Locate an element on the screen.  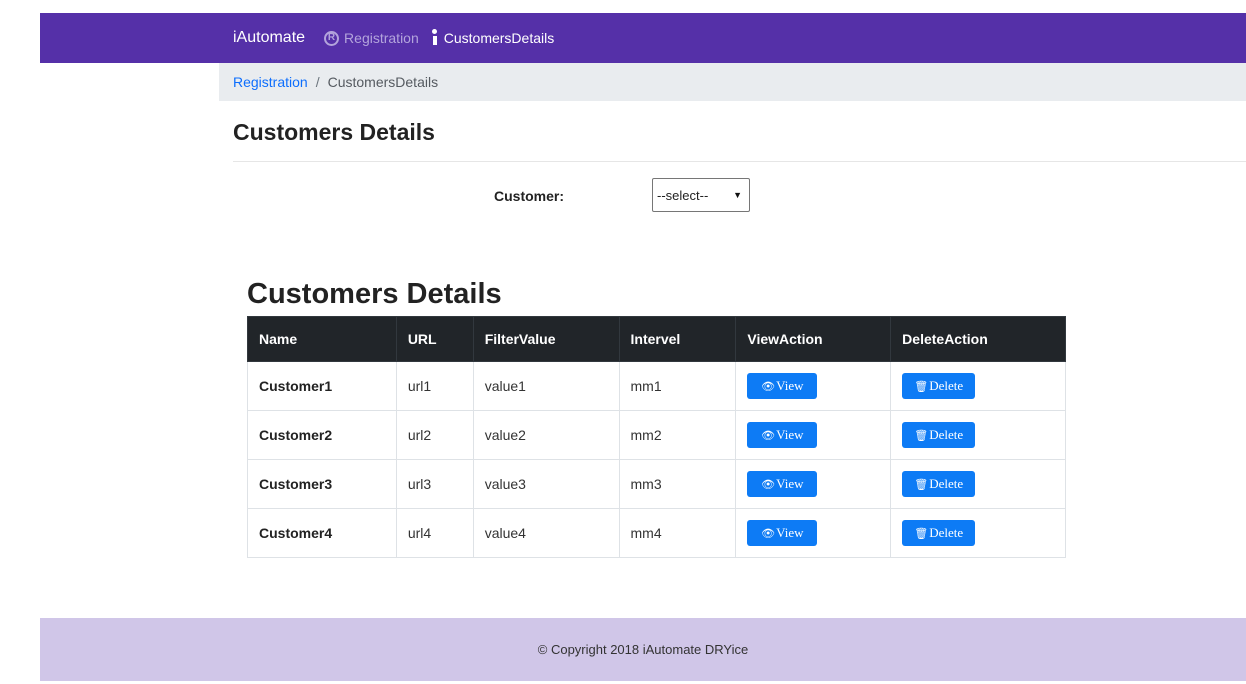
breadcrumb: Registration / CustomersDetails is located at coordinates (732, 82).